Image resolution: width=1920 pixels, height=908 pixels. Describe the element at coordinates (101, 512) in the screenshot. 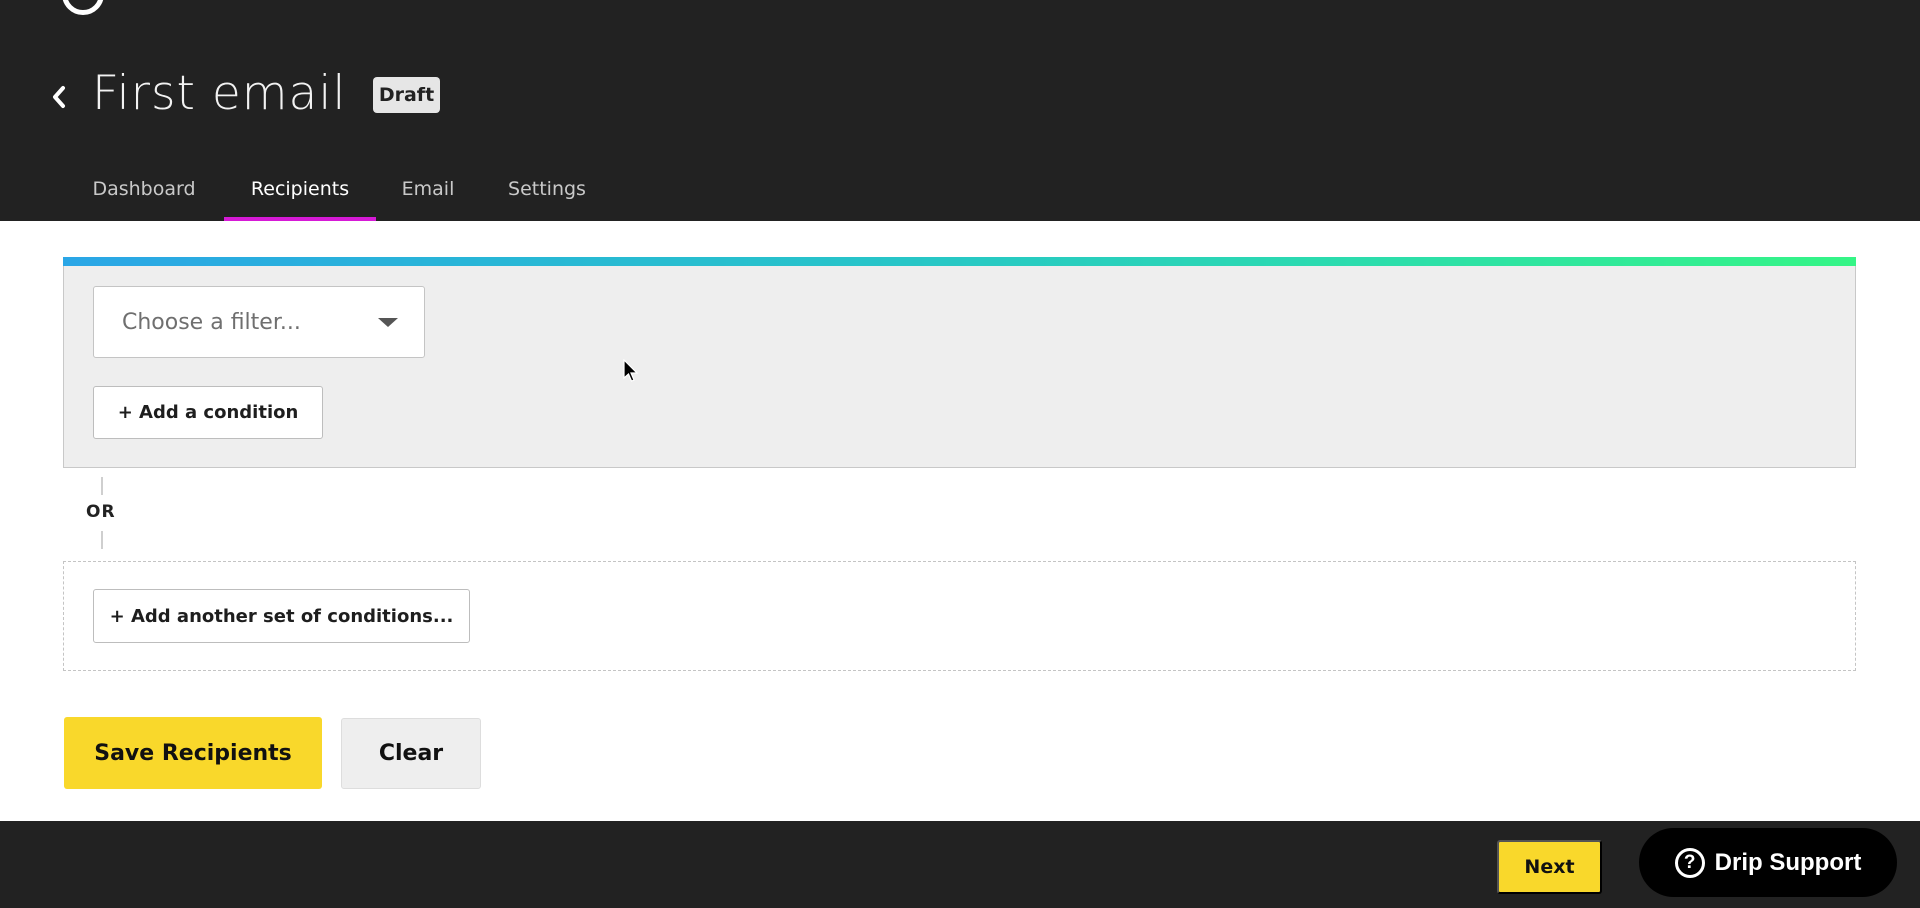

I see `or-connector-label: OR` at that location.